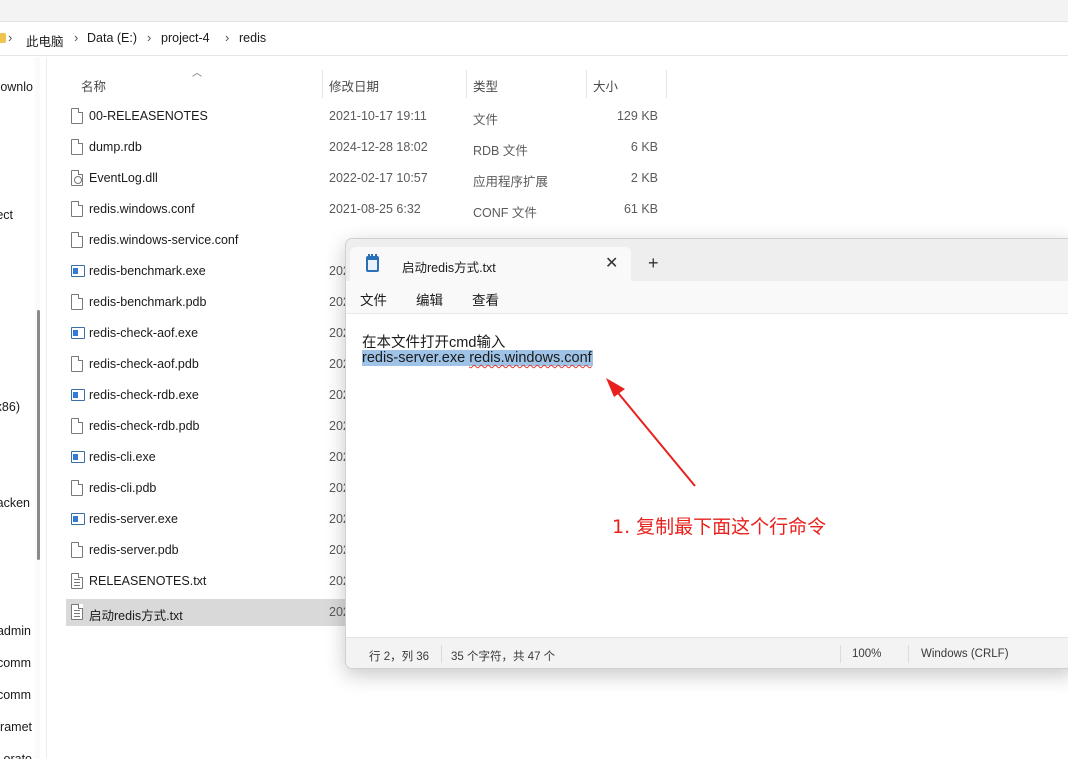 The image size is (1068, 759). Describe the element at coordinates (6, 215) in the screenshot. I see `nav-item: ect` at that location.